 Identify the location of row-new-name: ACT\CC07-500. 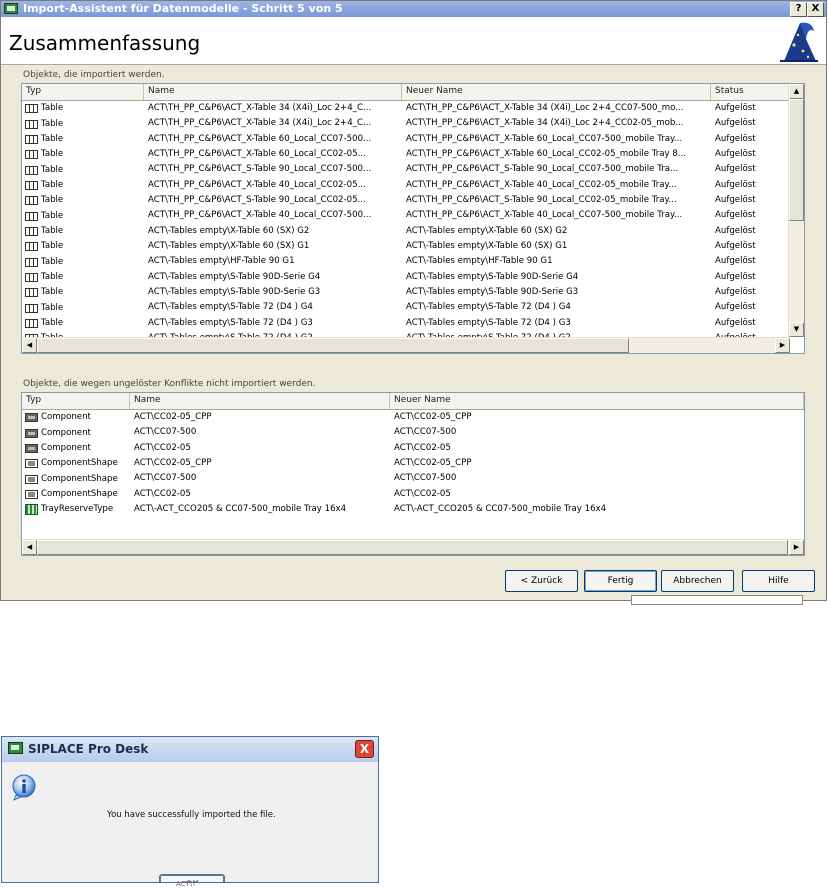
(425, 478).